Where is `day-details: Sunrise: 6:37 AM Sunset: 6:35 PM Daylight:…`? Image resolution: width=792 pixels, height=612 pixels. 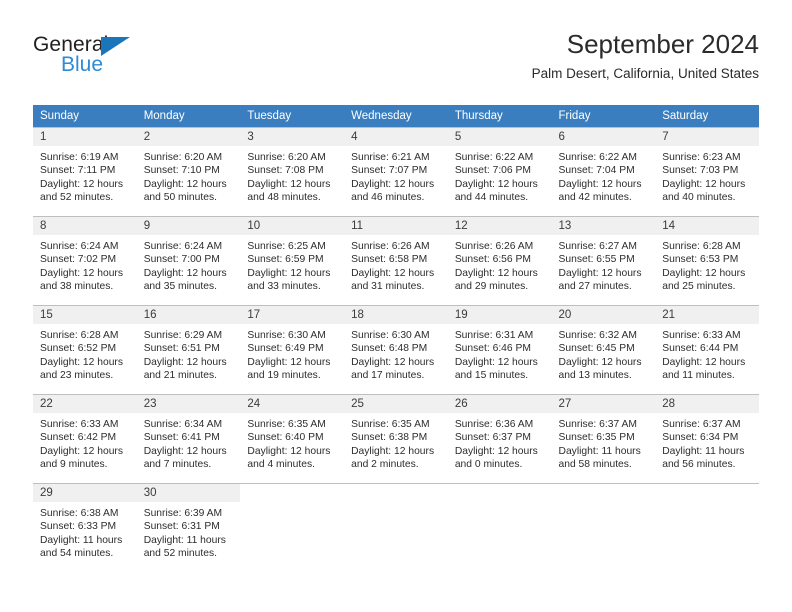
day-details: Sunrise: 6:37 AM Sunset: 6:35 PM Daylight:… is located at coordinates (604, 442).